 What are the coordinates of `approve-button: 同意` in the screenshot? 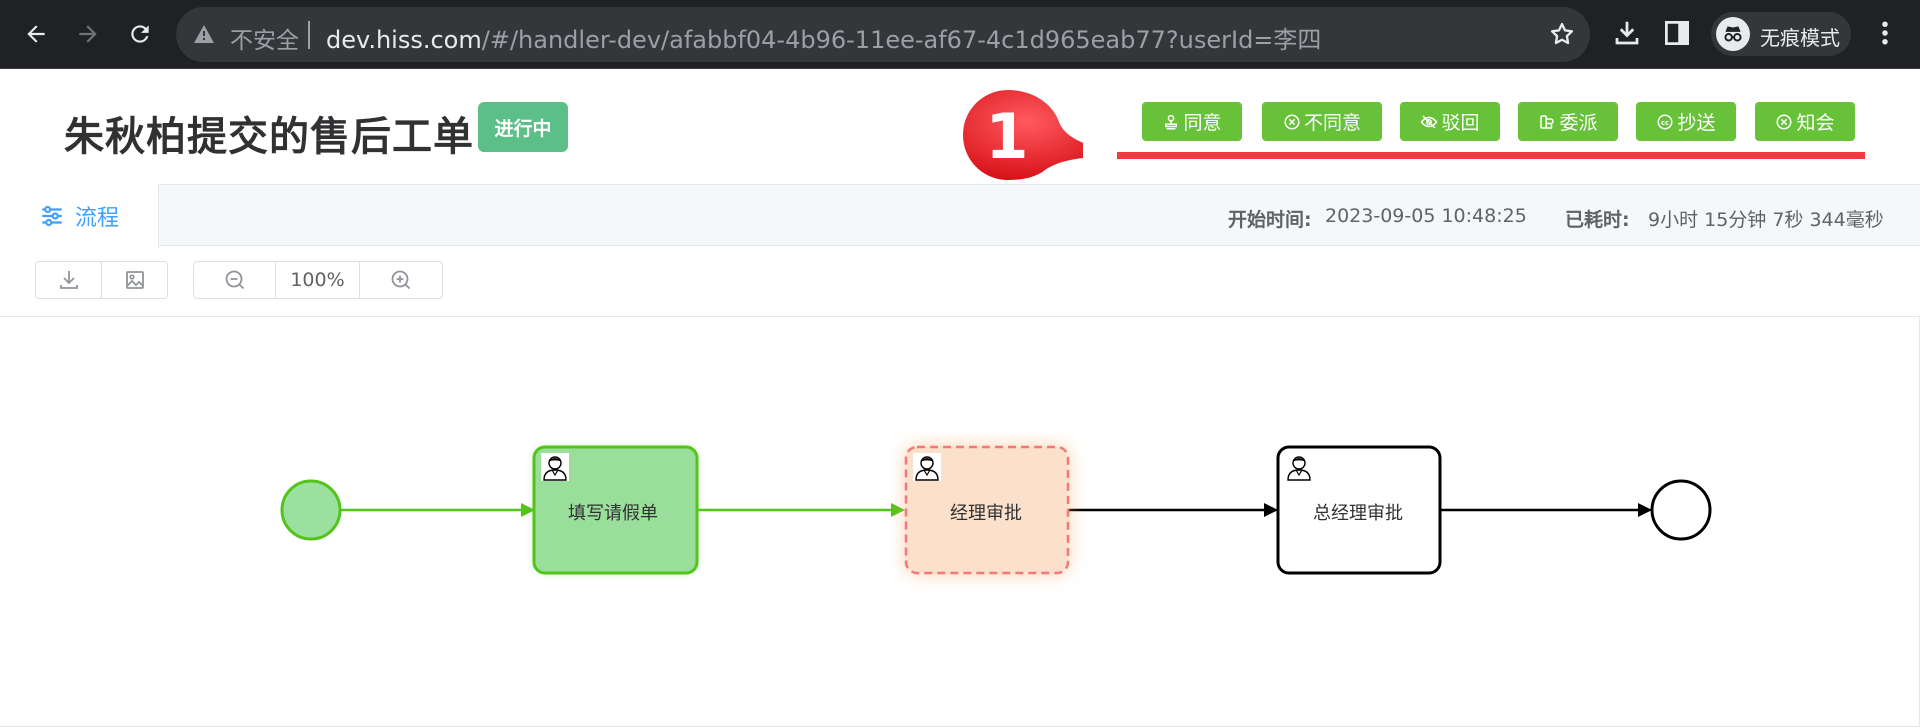 It's located at (1192, 121).